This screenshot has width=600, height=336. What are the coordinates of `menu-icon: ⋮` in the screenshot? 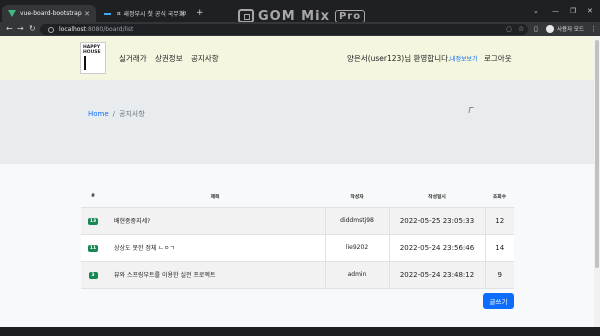 It's located at (593, 29).